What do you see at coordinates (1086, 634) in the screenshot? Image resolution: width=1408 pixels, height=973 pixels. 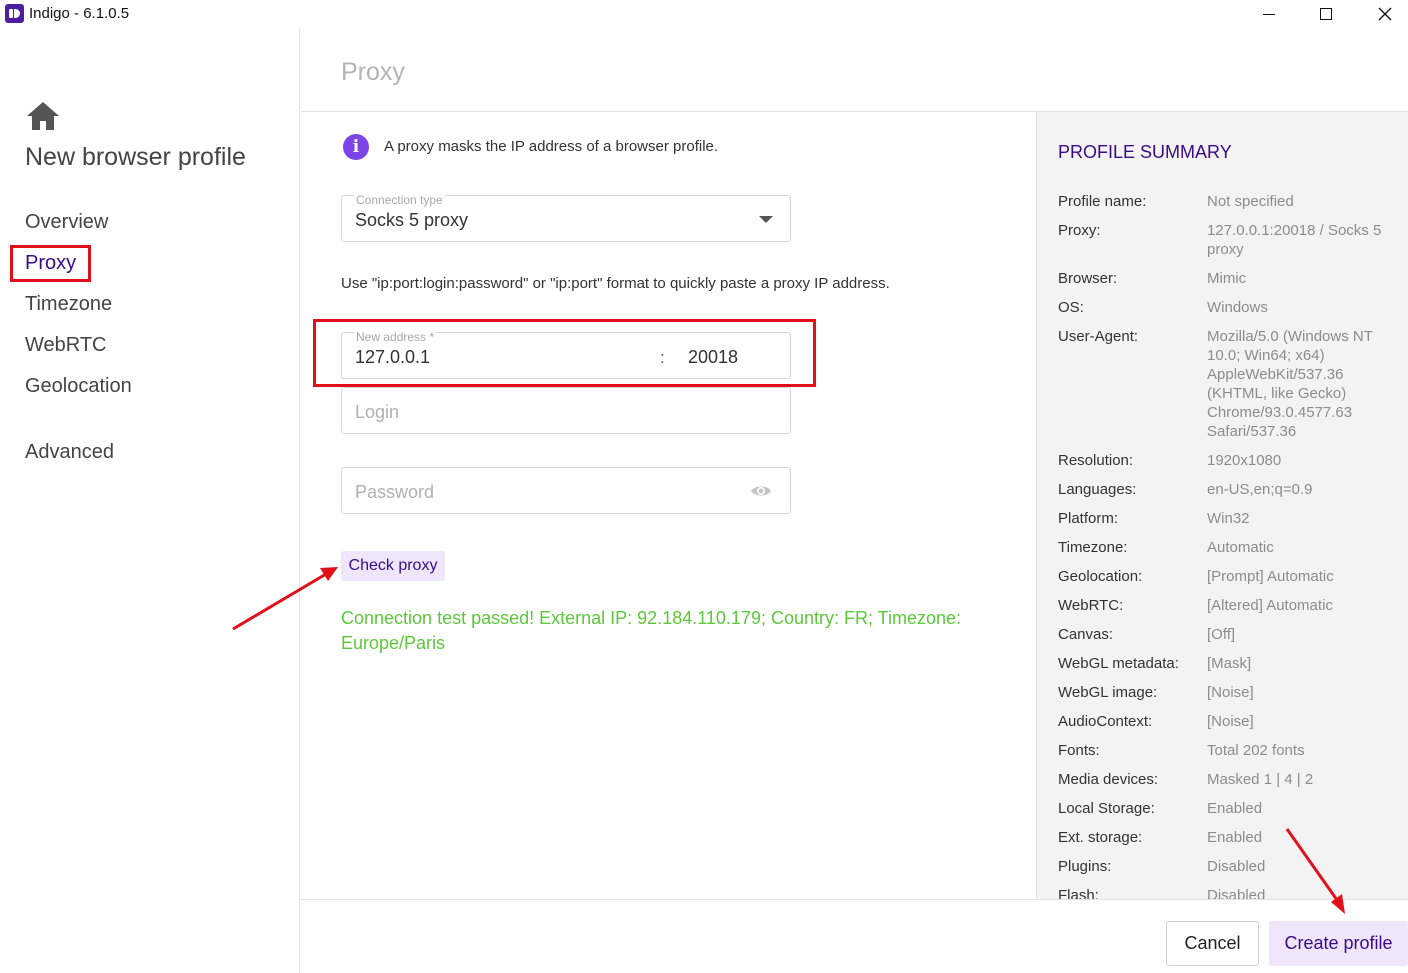 I see `summary-key: Canvas:` at bounding box center [1086, 634].